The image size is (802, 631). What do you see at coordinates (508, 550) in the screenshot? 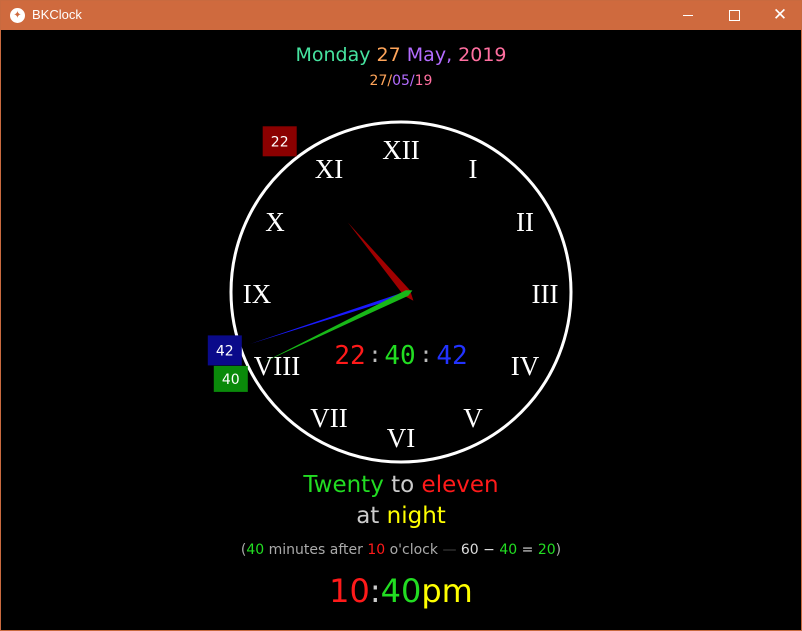
I see `explain-calc-b: 40` at bounding box center [508, 550].